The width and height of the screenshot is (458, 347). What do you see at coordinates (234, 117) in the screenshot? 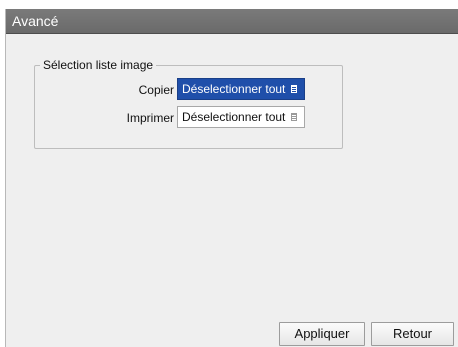
I see `print-combo-value: Déselectionner tout` at bounding box center [234, 117].